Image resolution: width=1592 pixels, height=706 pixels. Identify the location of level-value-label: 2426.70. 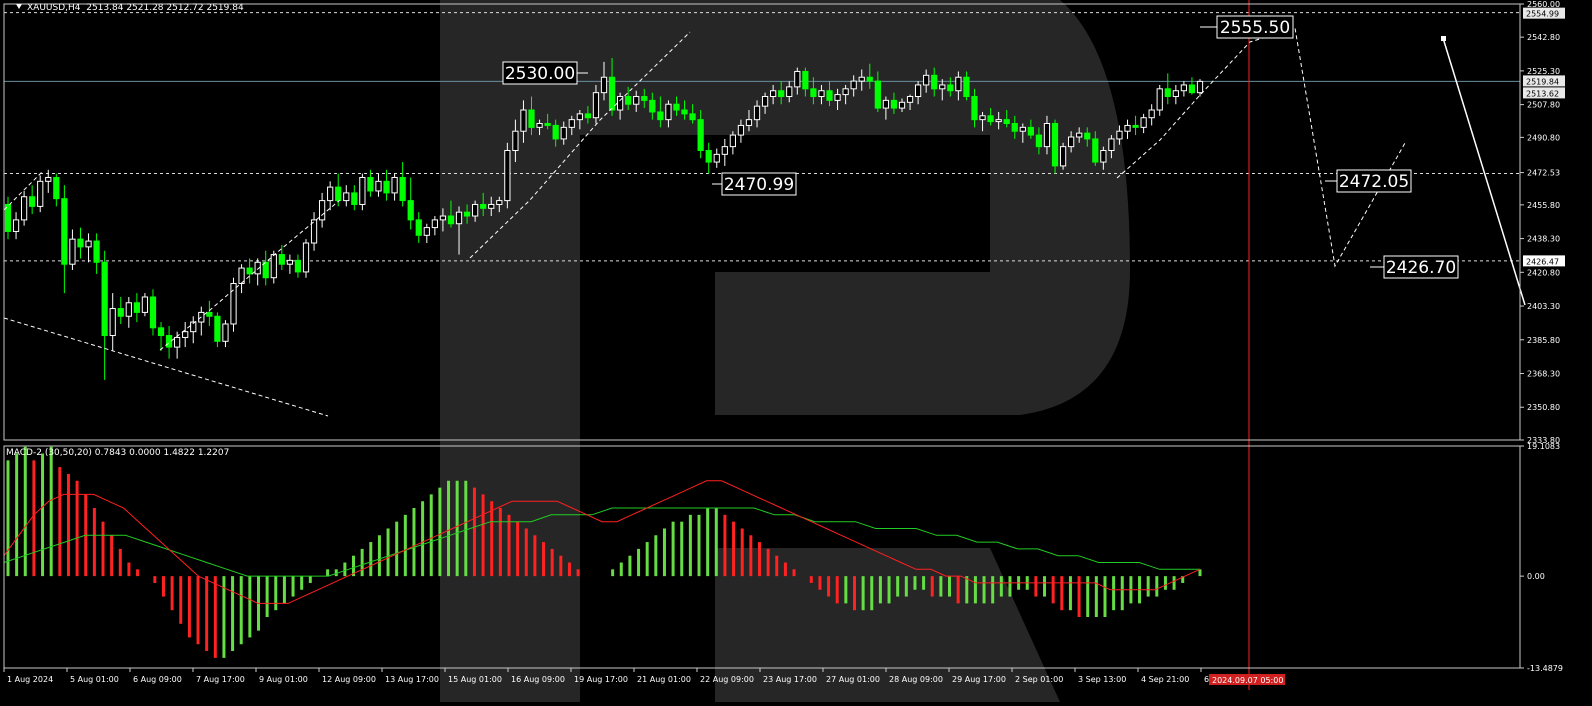
(1421, 268).